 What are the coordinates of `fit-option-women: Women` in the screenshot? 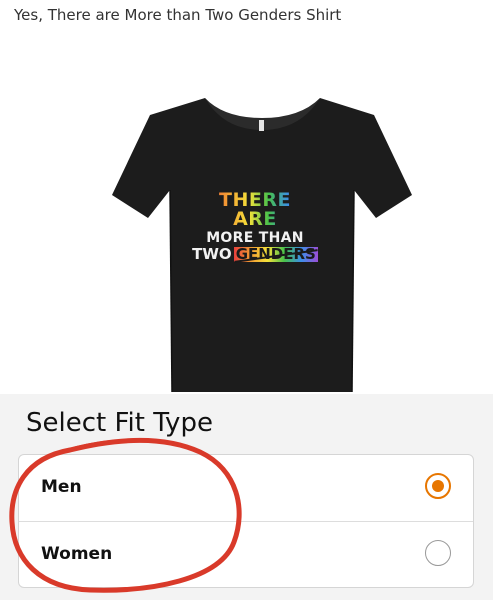 It's located at (246, 555).